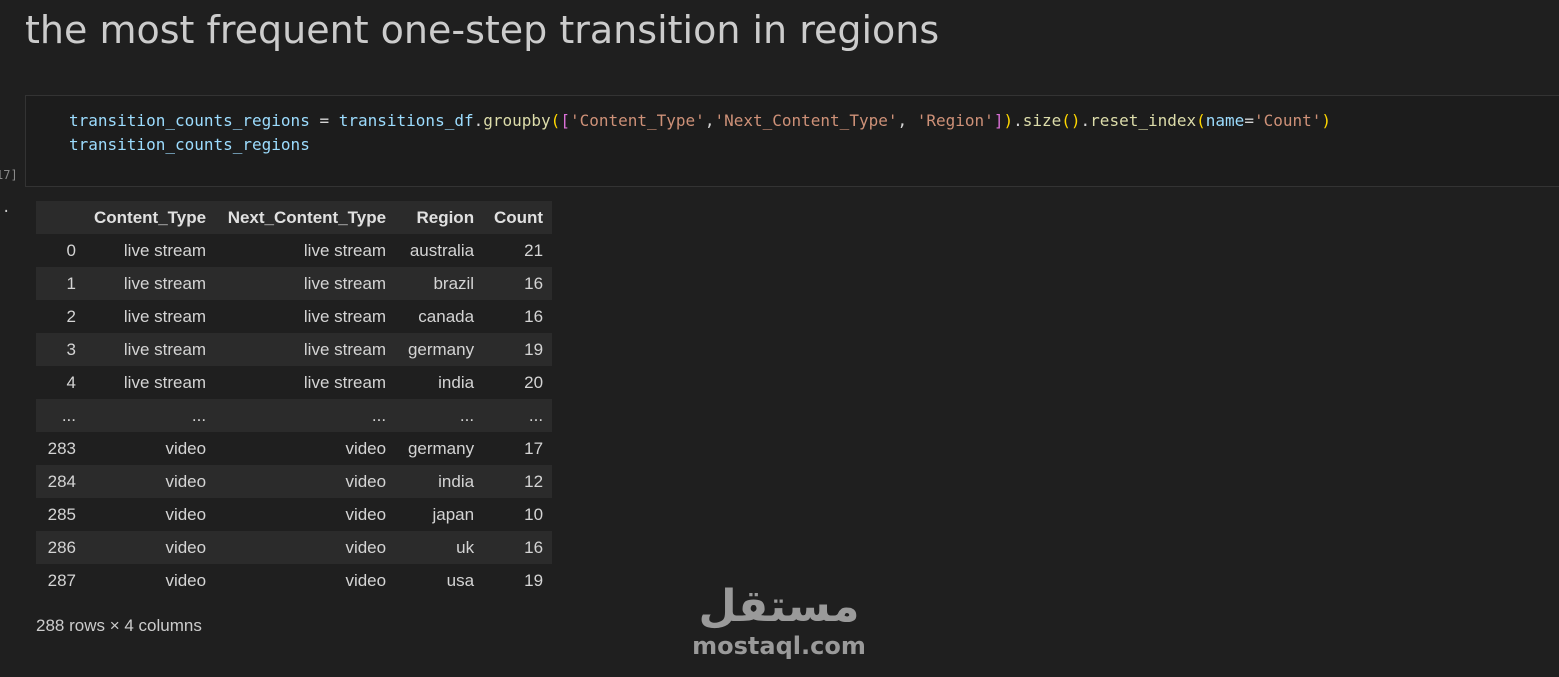 Image resolution: width=1559 pixels, height=677 pixels. Describe the element at coordinates (446, 316) in the screenshot. I see `table-cell: canada` at that location.